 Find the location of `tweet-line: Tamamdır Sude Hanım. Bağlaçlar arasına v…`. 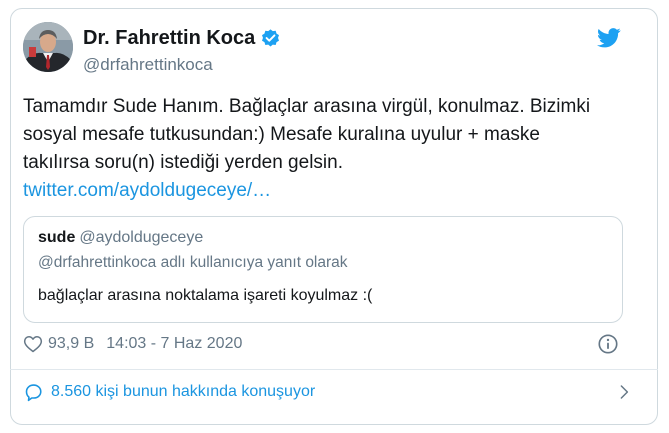

tweet-line: Tamamdır Sude Hanım. Bağlaçlar arasına v… is located at coordinates (307, 106).